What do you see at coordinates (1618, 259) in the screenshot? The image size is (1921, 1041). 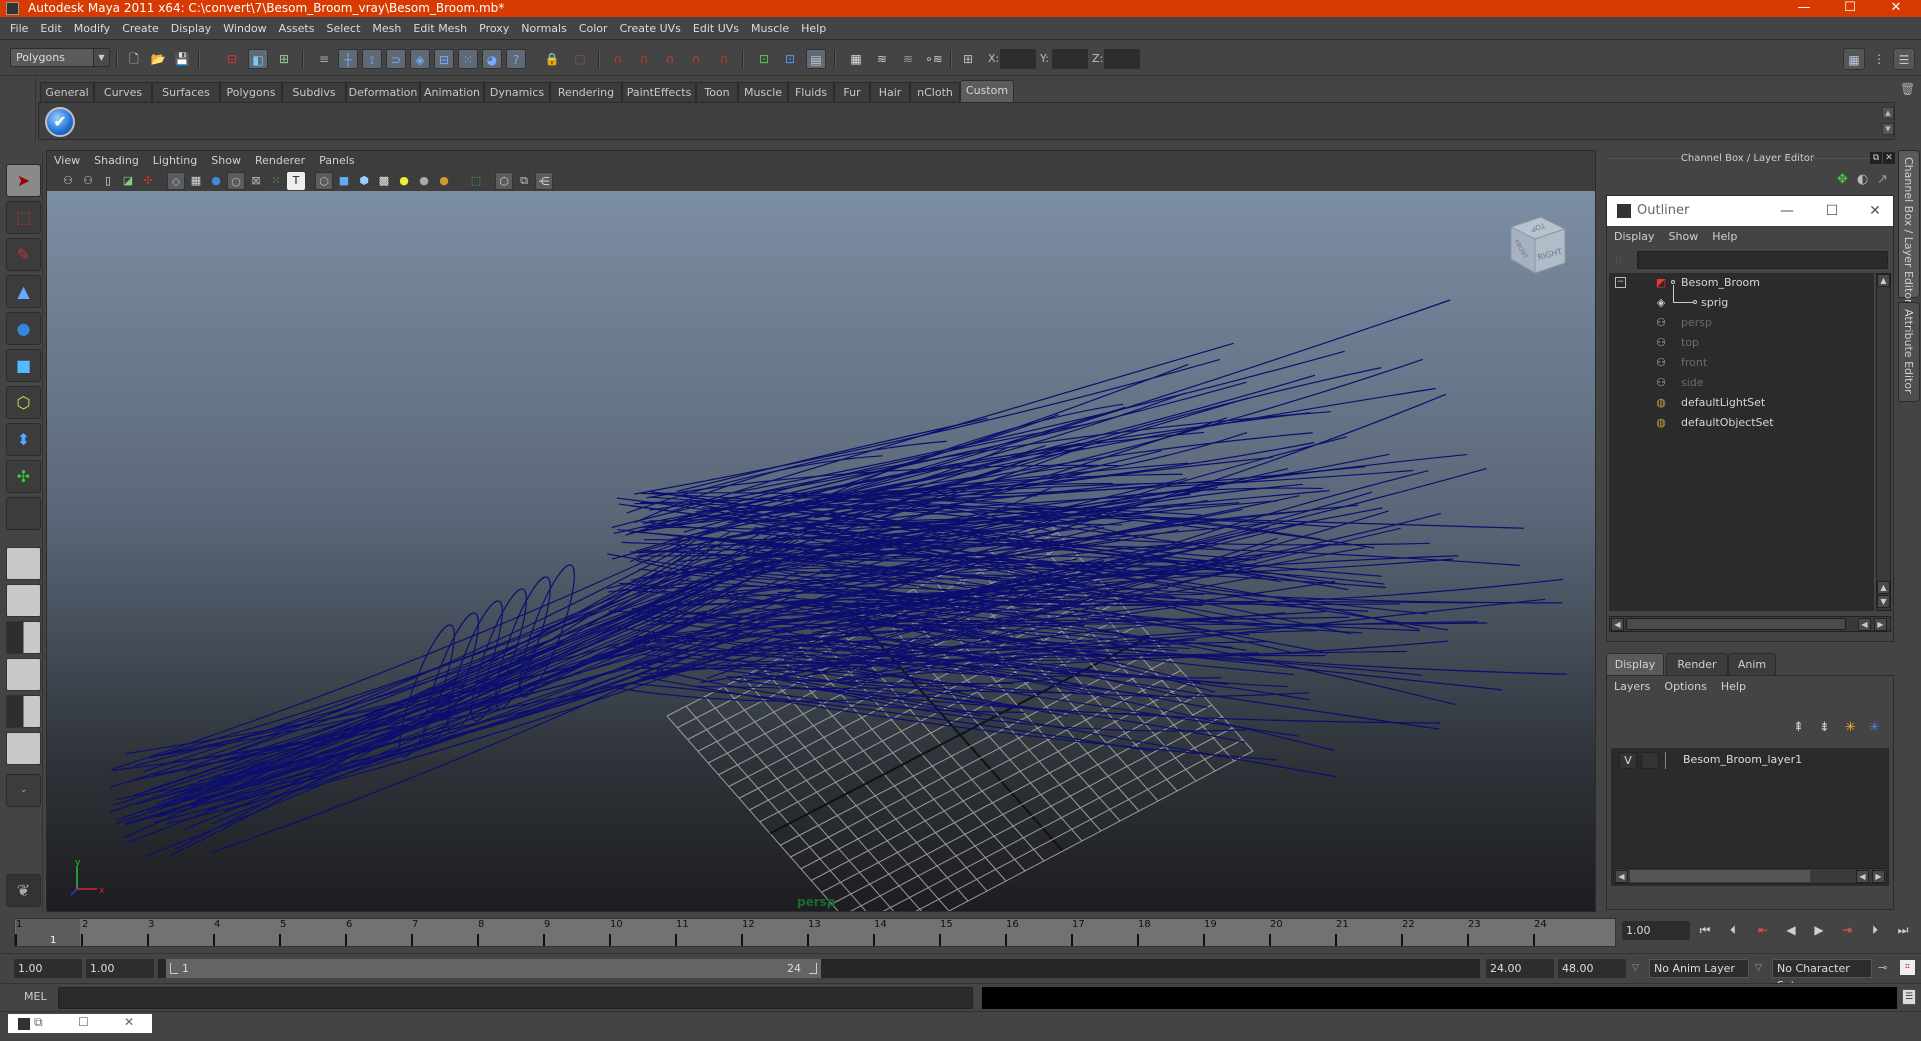 I see `filter-icon: ⁞⁞` at bounding box center [1618, 259].